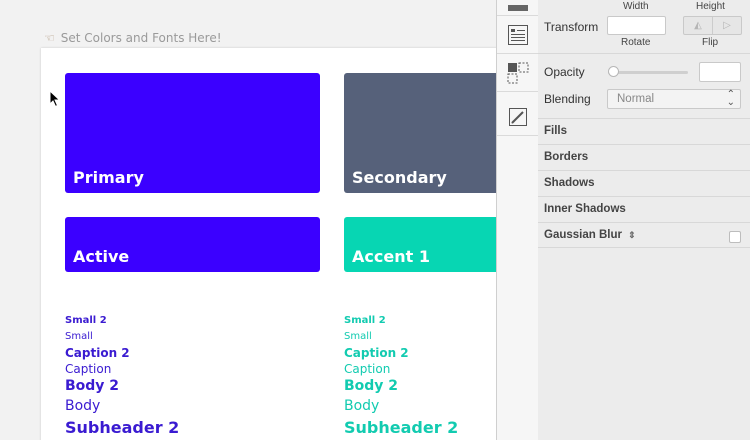 Image resolution: width=750 pixels, height=440 pixels. What do you see at coordinates (399, 177) in the screenshot?
I see `swatch-label: Secondary` at bounding box center [399, 177].